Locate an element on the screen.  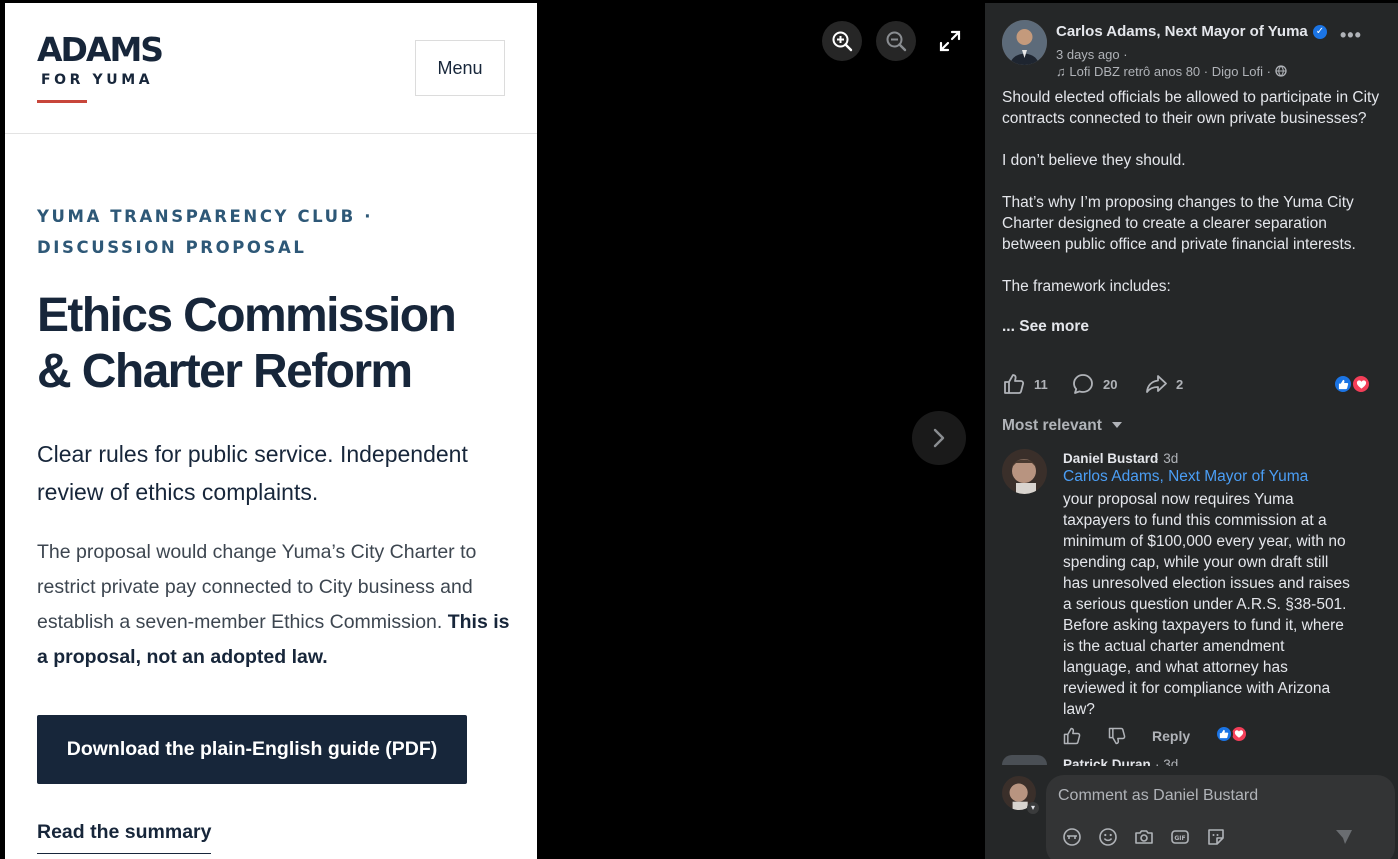
sticker-icon is located at coordinates (1216, 837).